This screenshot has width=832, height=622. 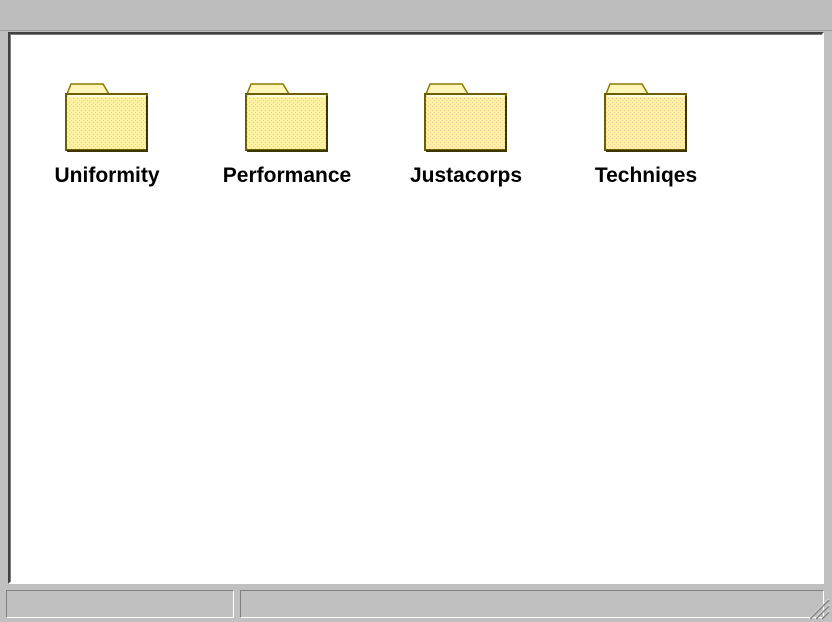 What do you see at coordinates (817, 607) in the screenshot?
I see `resize-grip-icon` at bounding box center [817, 607].